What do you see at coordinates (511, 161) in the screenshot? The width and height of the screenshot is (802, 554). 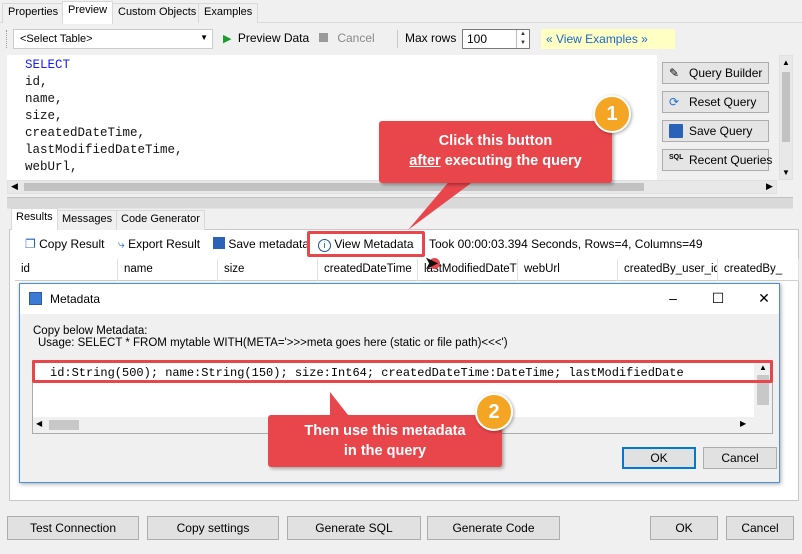 I see `callout-one-rest: executing the query` at bounding box center [511, 161].